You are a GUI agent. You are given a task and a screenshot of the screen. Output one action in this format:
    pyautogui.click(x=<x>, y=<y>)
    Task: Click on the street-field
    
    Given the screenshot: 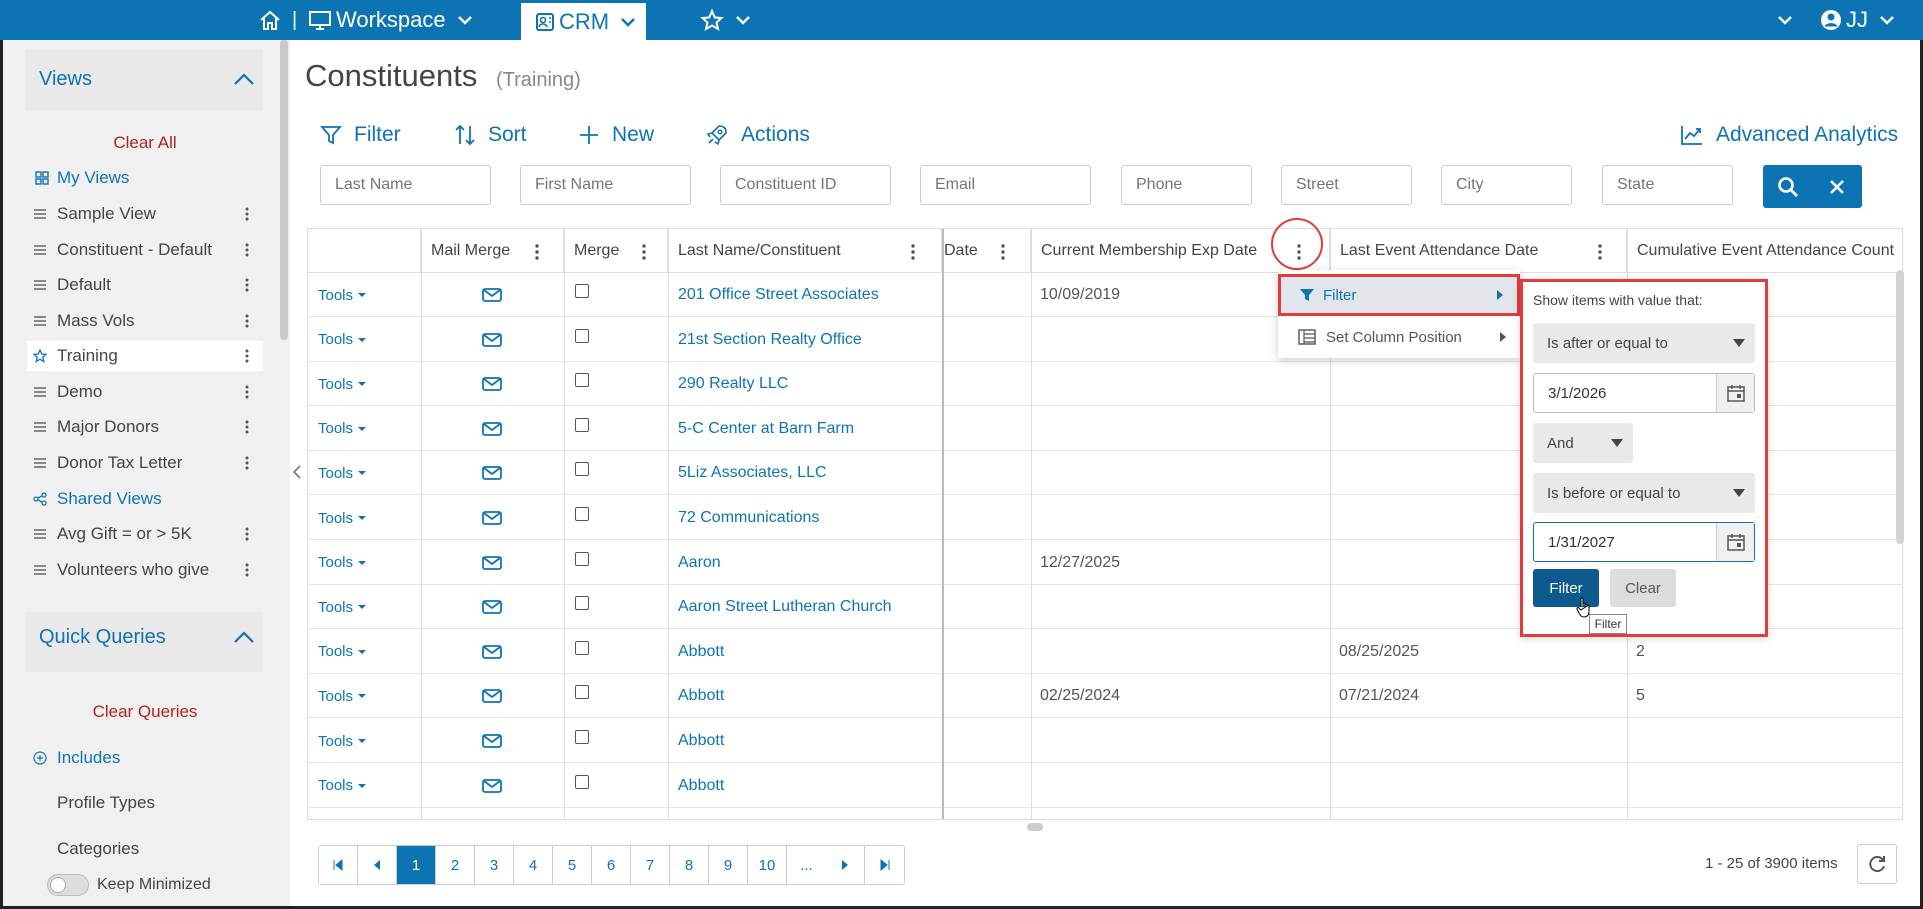 What is the action you would take?
    pyautogui.click(x=1346, y=185)
    